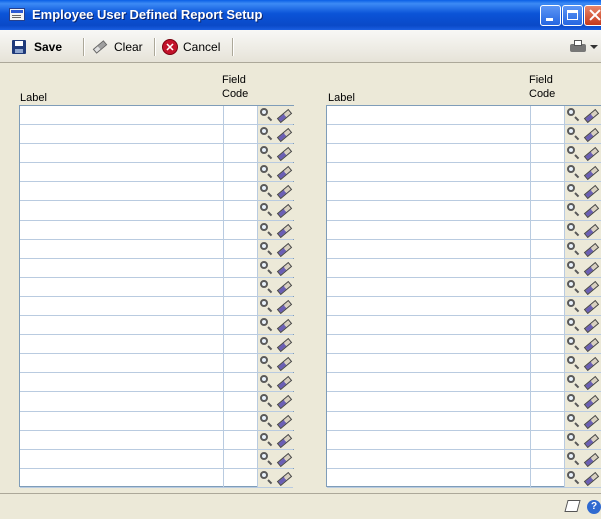 This screenshot has width=601, height=519. What do you see at coordinates (594, 47) in the screenshot?
I see `print-dropdown-arrow-icon` at bounding box center [594, 47].